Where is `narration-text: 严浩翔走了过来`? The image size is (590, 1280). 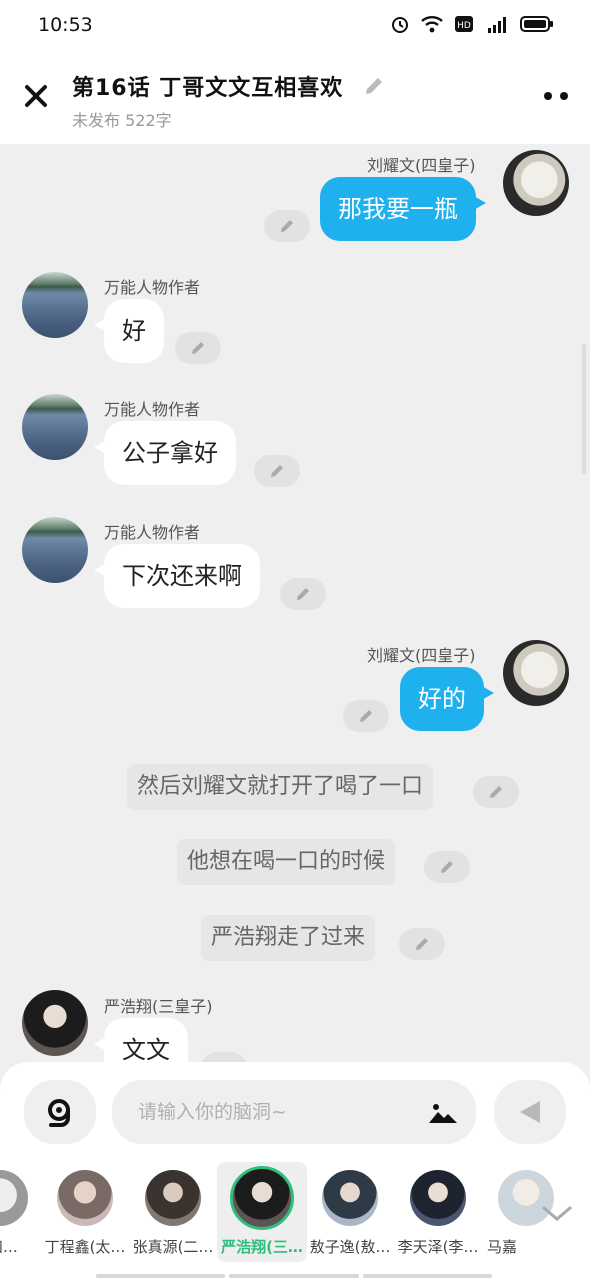 narration-text: 严浩翔走了过来 is located at coordinates (288, 938).